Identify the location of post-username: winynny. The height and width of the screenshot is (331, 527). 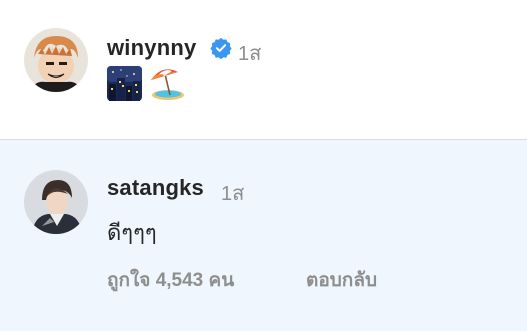
(151, 48).